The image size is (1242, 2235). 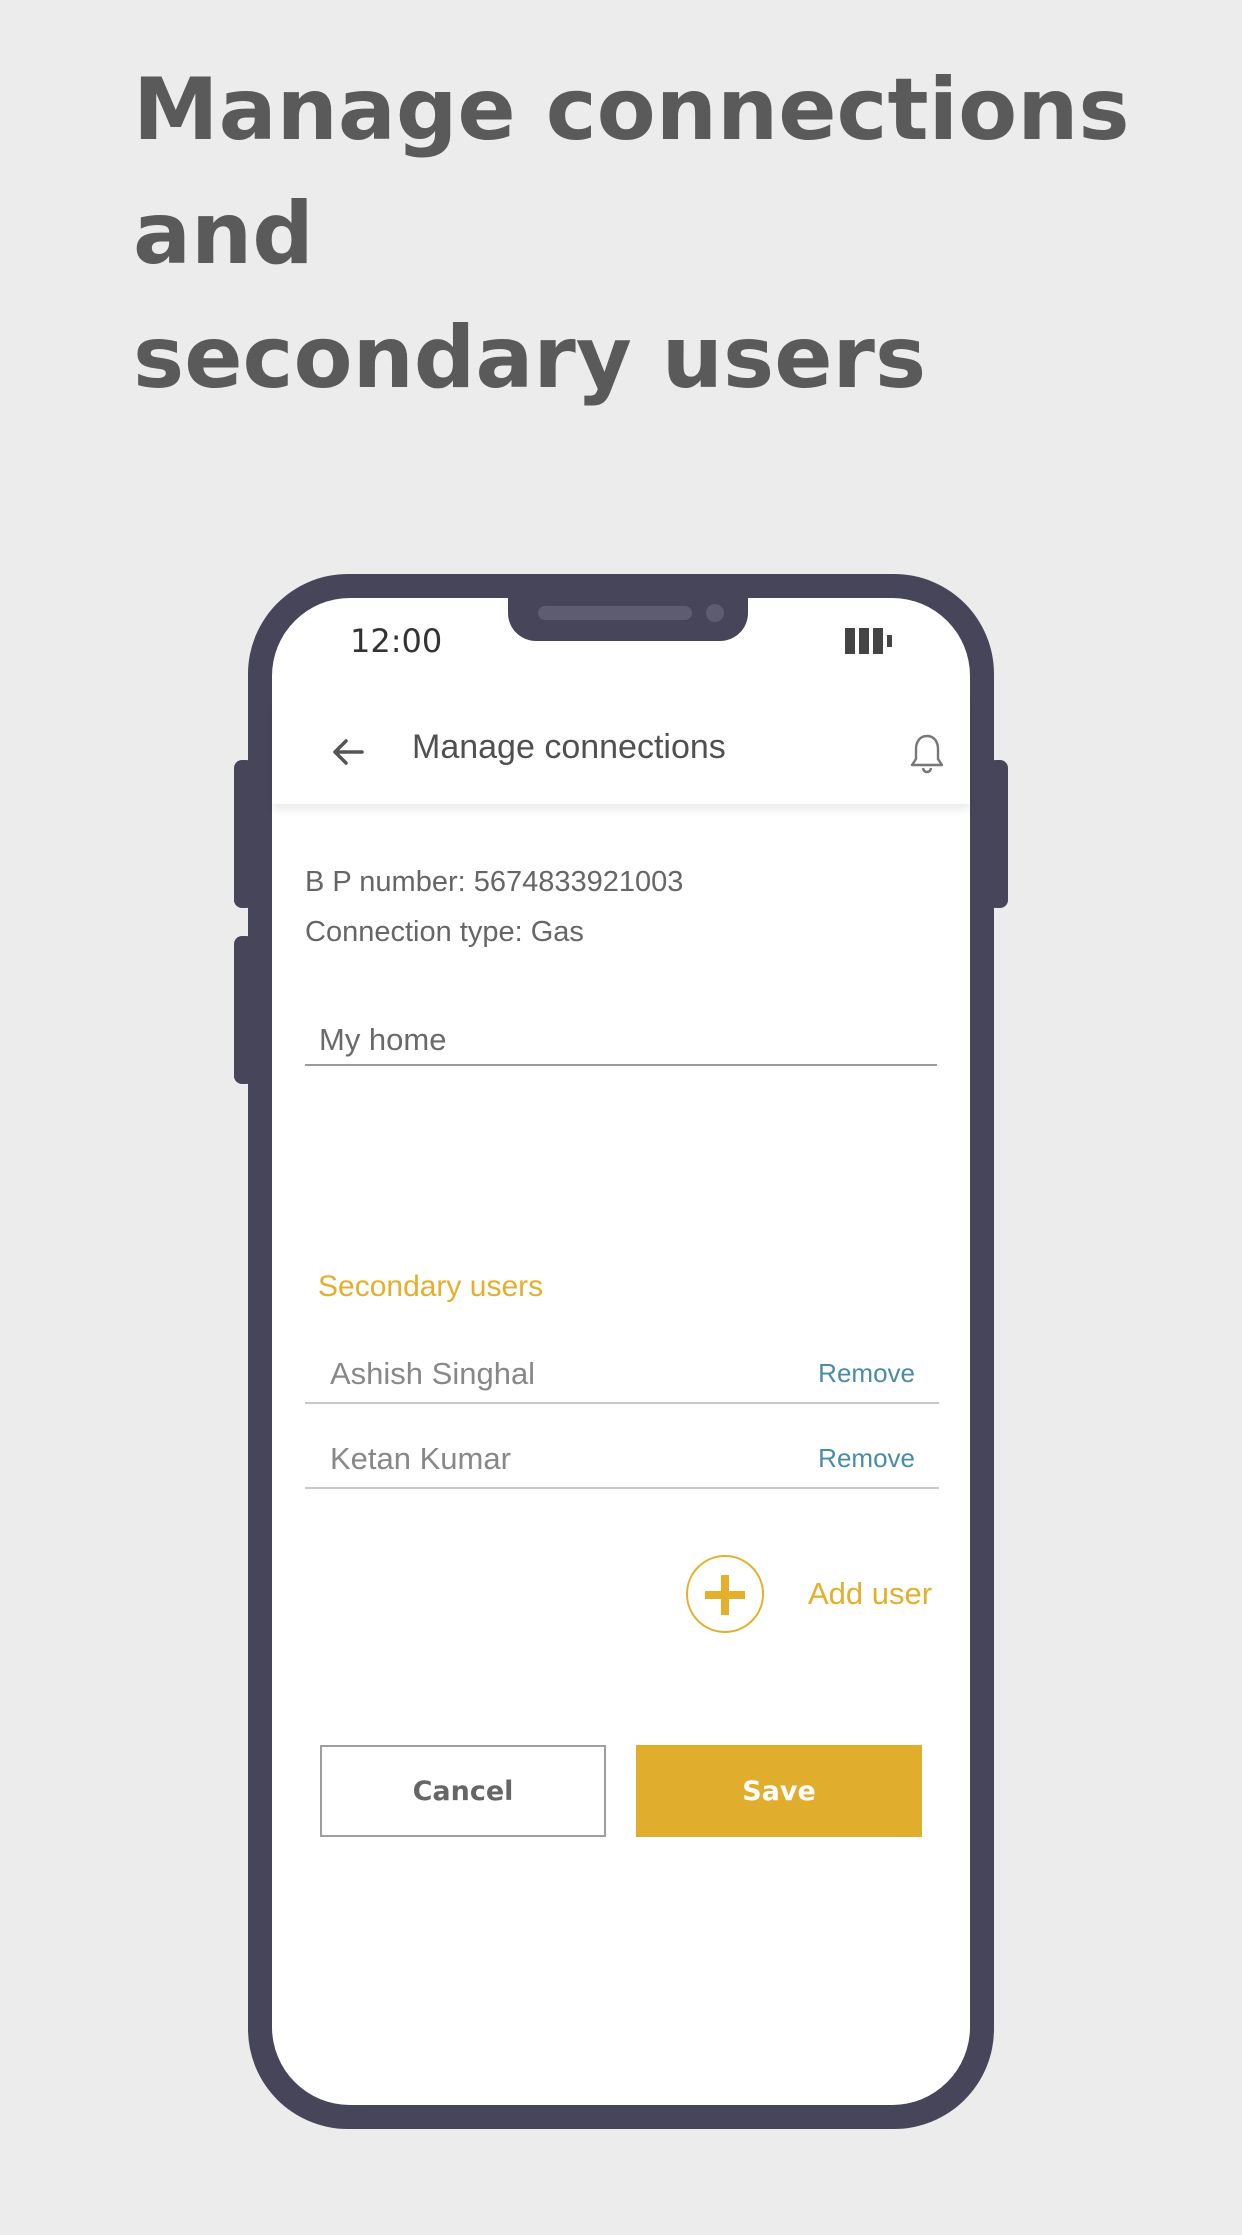 I want to click on app-bar: Manage connections, so click(x=621, y=752).